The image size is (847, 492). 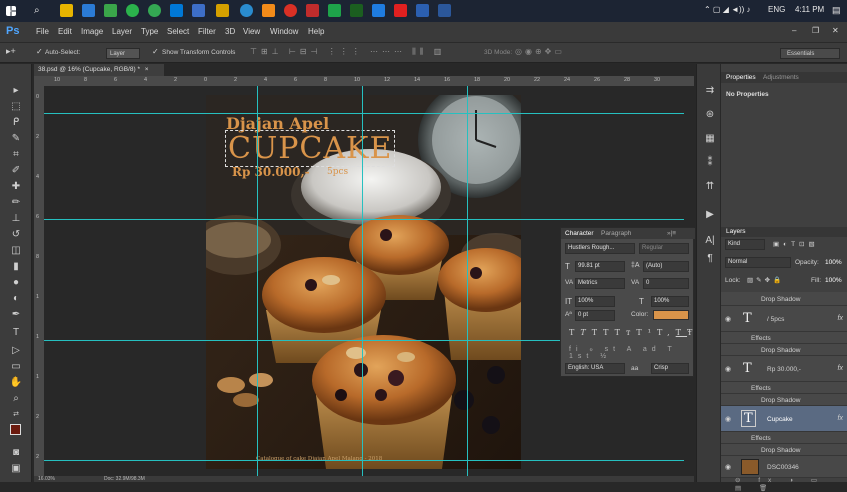 What do you see at coordinates (132, 10) in the screenshot?
I see `whatsapp-icon` at bounding box center [132, 10].